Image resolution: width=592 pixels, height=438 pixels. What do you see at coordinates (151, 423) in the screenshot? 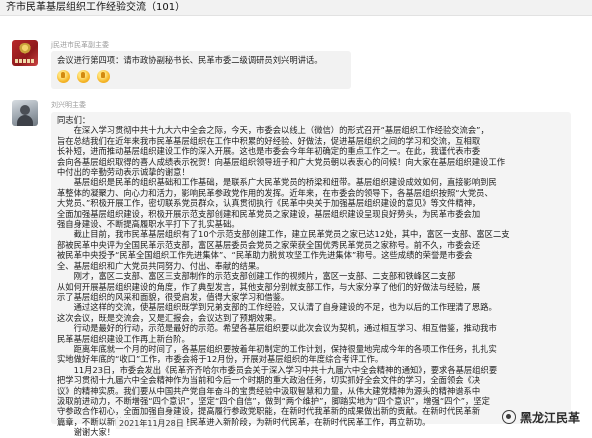
I see `message-date: 2021年11月28日` at bounding box center [151, 423].